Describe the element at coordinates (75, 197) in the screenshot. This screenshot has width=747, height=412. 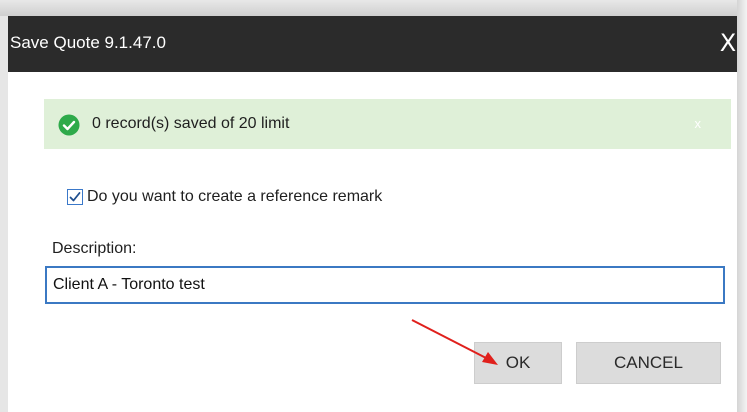
I see `reference-remark-checkbox` at that location.